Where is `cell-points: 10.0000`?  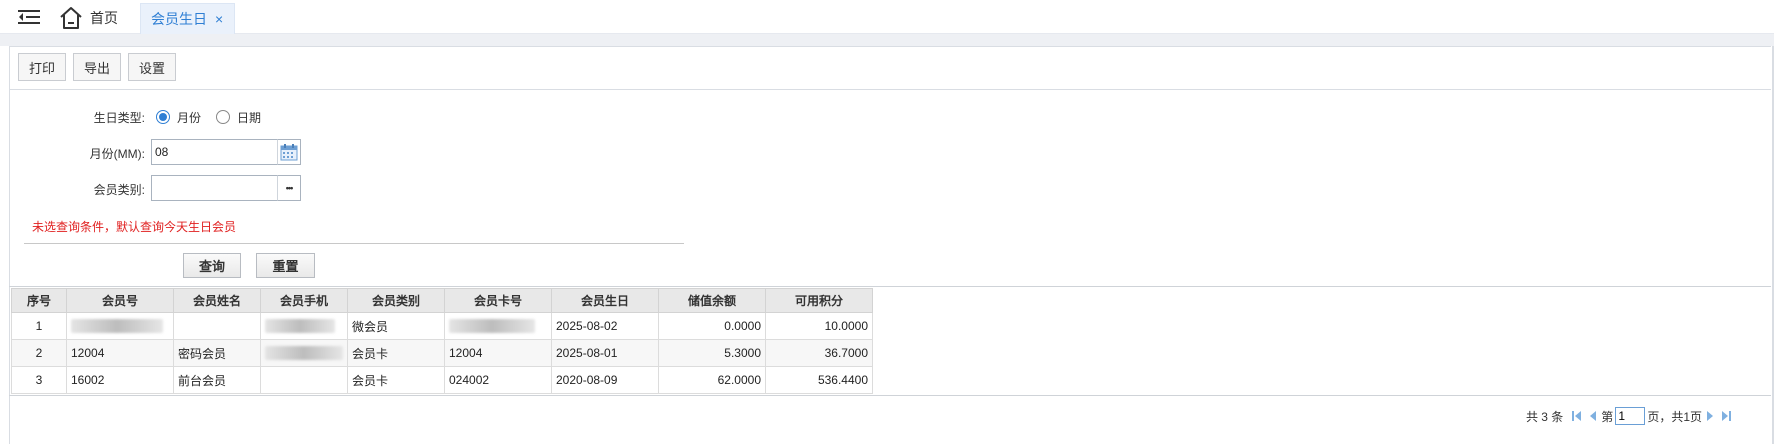 cell-points: 10.0000 is located at coordinates (819, 326).